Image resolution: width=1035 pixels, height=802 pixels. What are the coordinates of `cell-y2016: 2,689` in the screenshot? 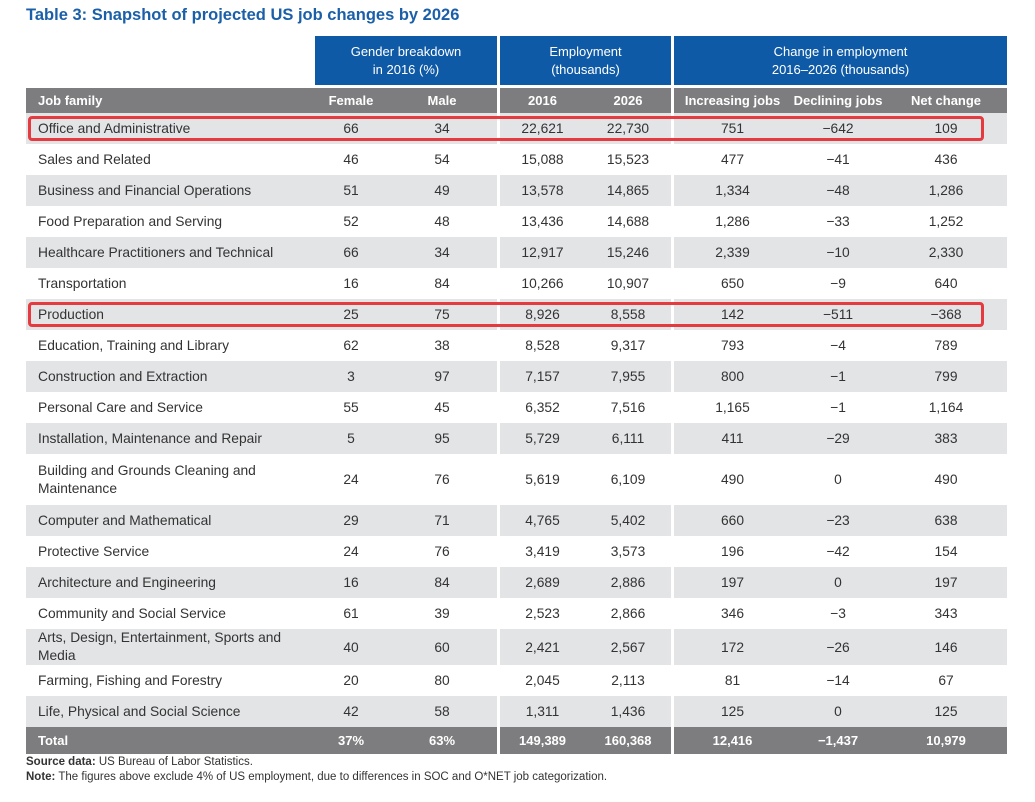 It's located at (541, 582).